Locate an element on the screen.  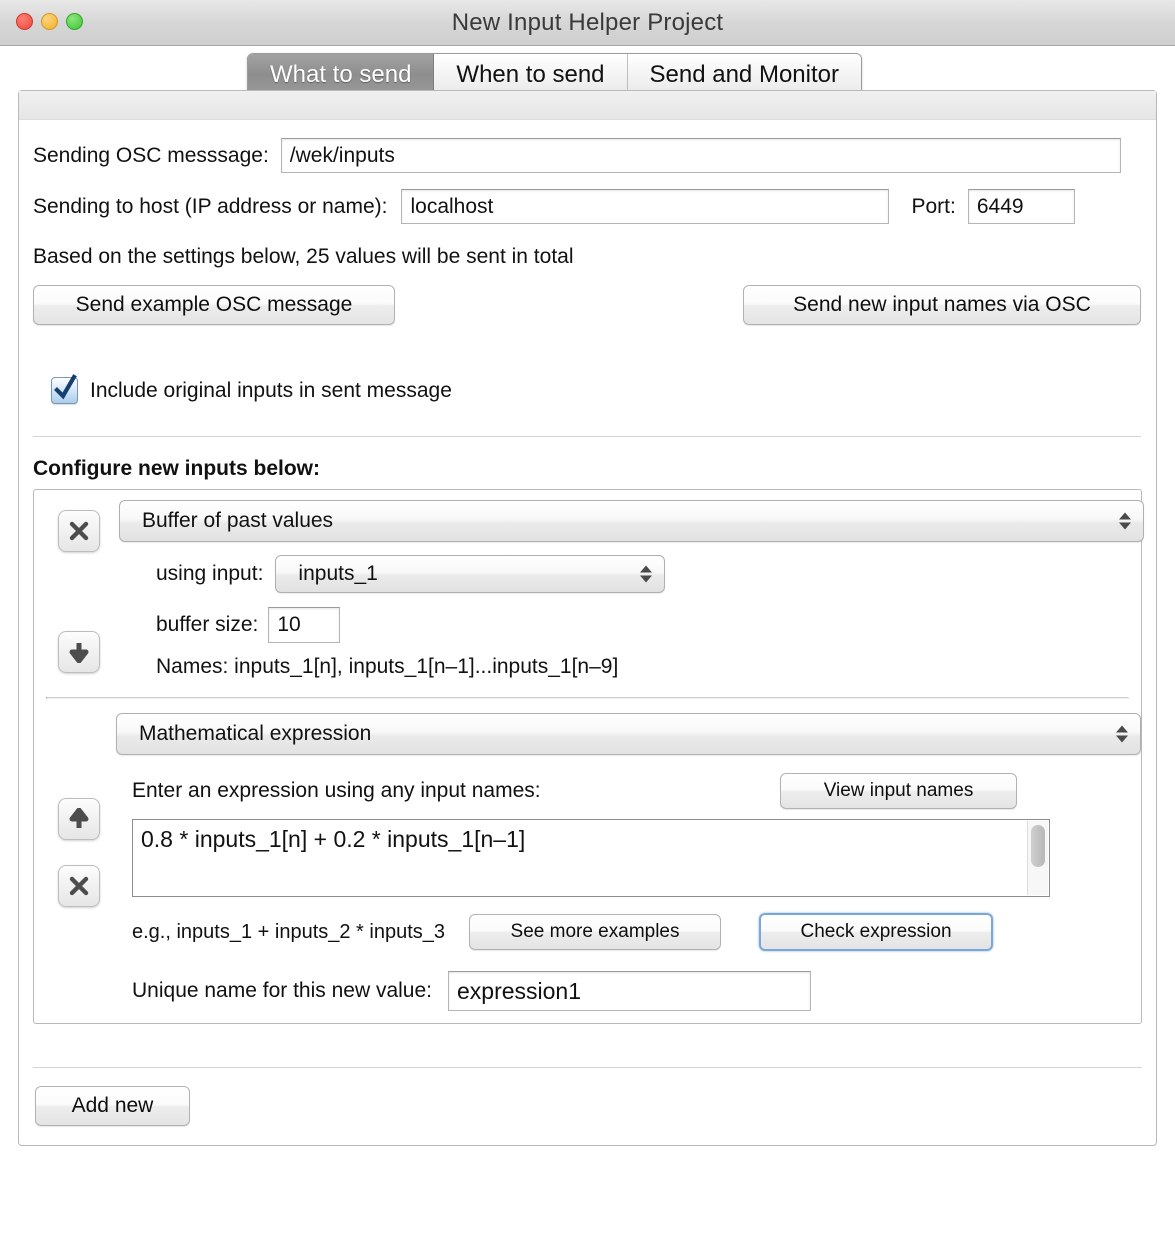
title-bar: New Input Helper Project is located at coordinates (587, 23).